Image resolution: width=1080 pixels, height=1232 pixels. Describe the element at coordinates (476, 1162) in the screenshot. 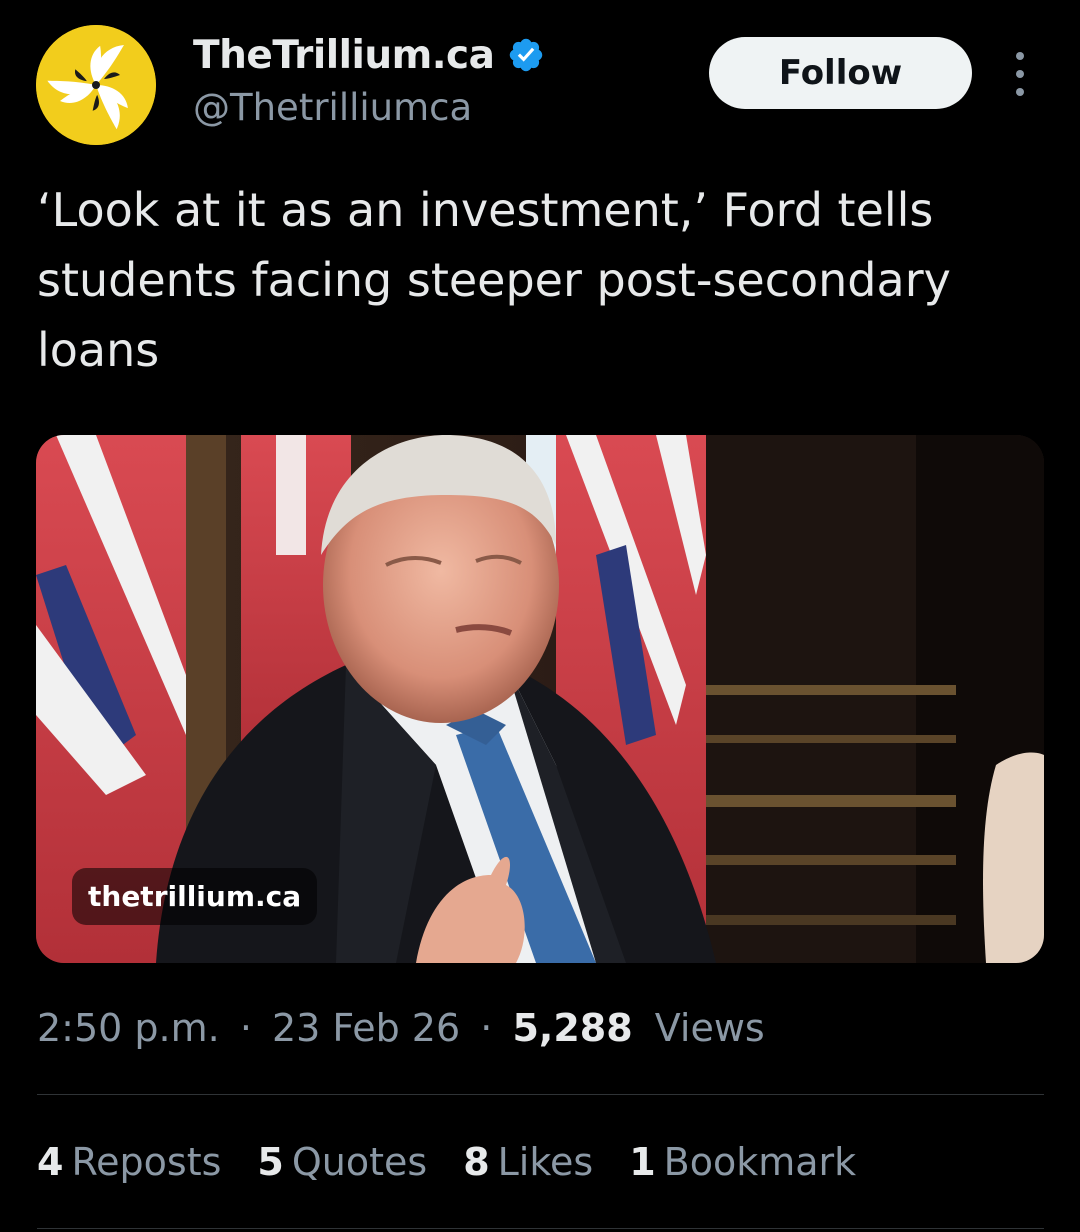

I see `stat-count: 8` at that location.